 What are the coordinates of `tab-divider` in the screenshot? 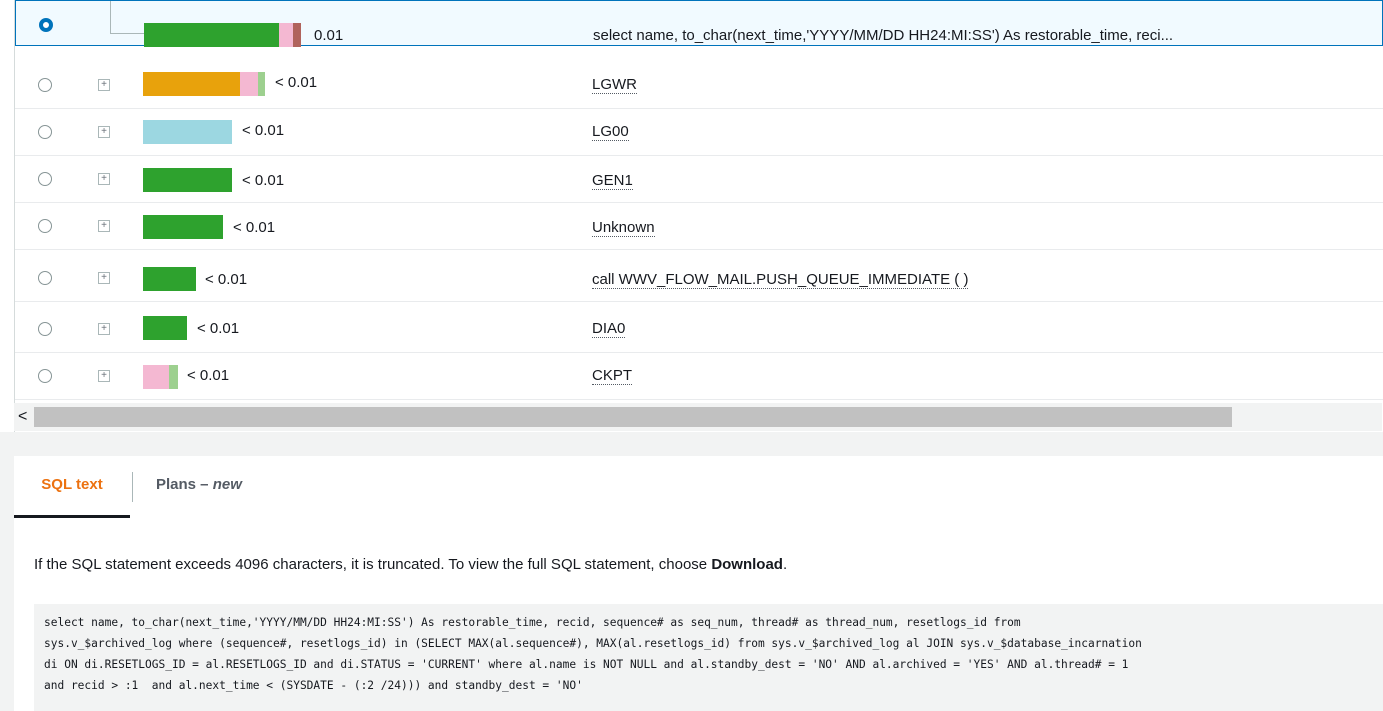 It's located at (132, 487).